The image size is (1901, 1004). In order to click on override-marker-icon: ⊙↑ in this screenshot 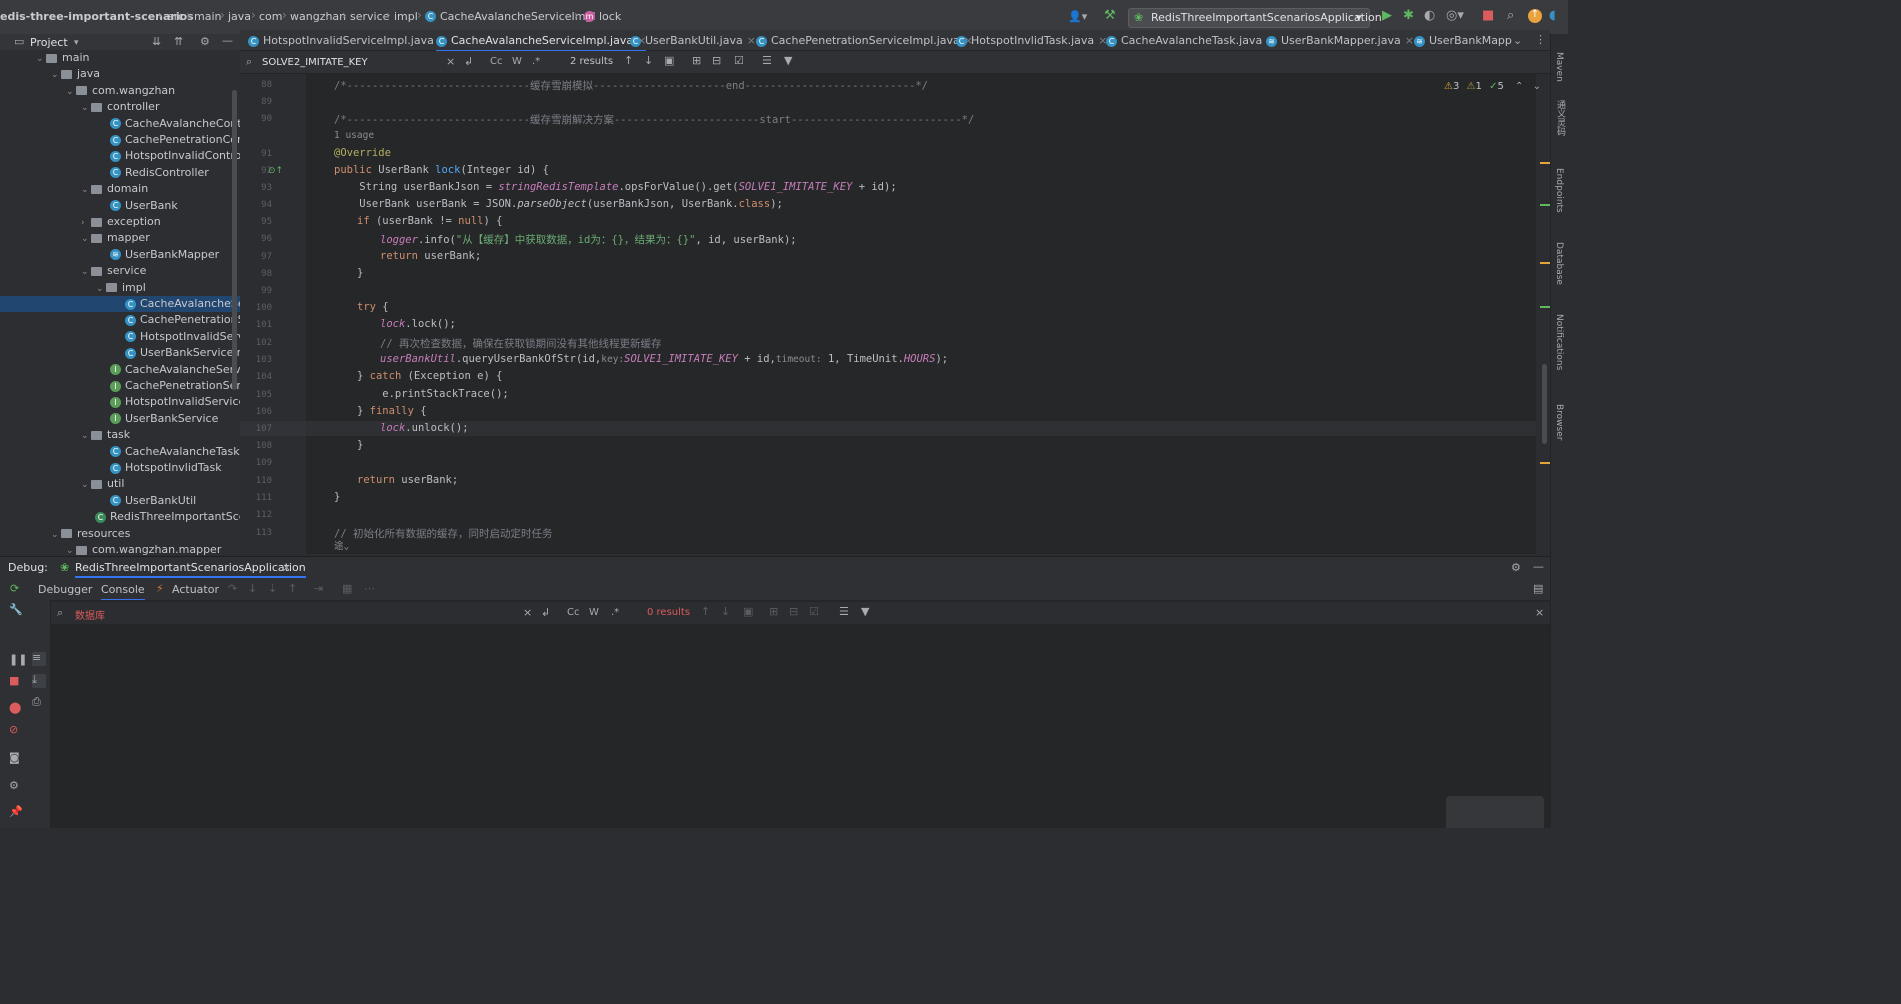, I will do `click(275, 171)`.